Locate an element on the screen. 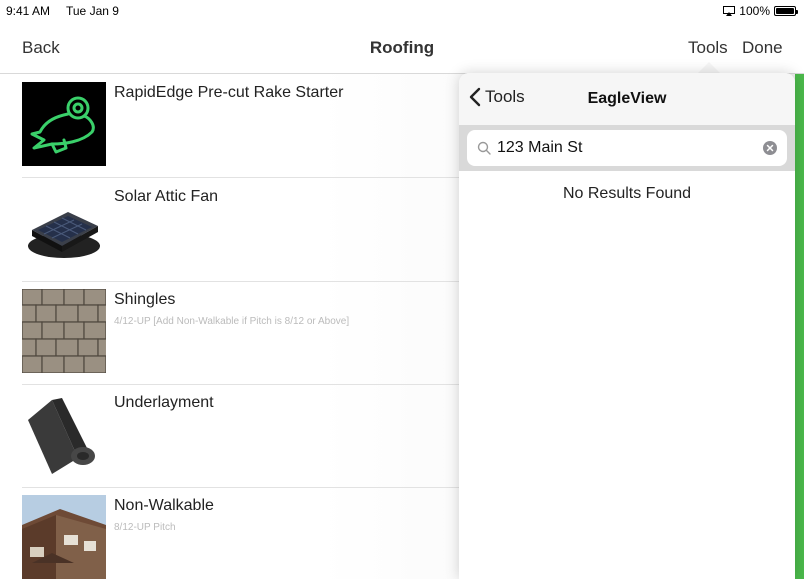 Image resolution: width=804 pixels, height=579 pixels. search-bar is located at coordinates (627, 148).